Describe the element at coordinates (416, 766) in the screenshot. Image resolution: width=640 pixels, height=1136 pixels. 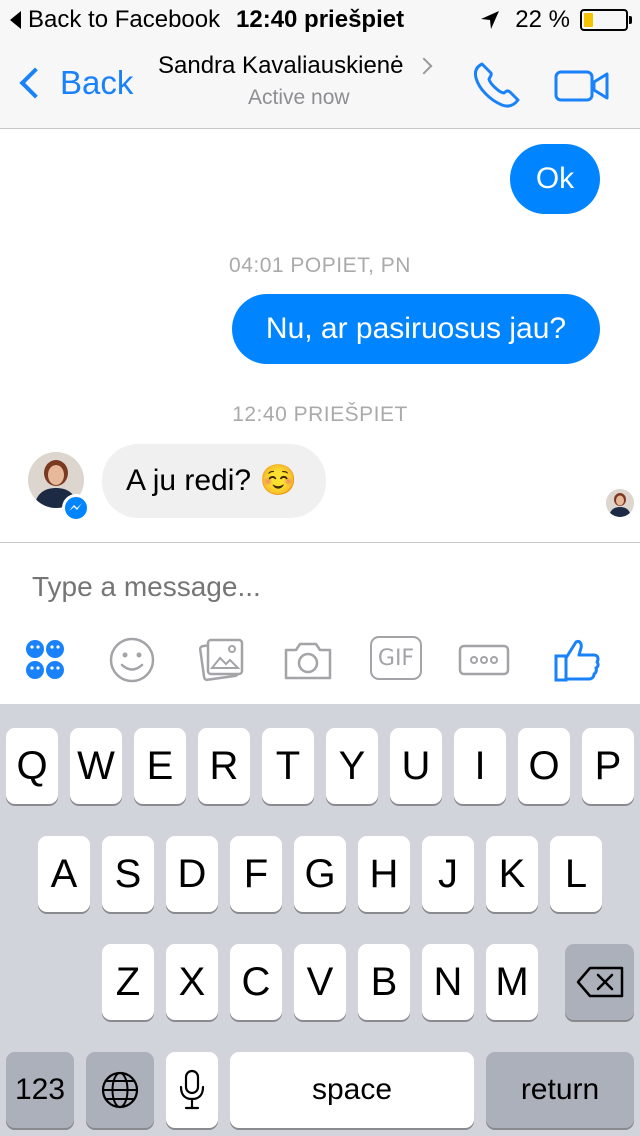
I see `key-u: U` at that location.